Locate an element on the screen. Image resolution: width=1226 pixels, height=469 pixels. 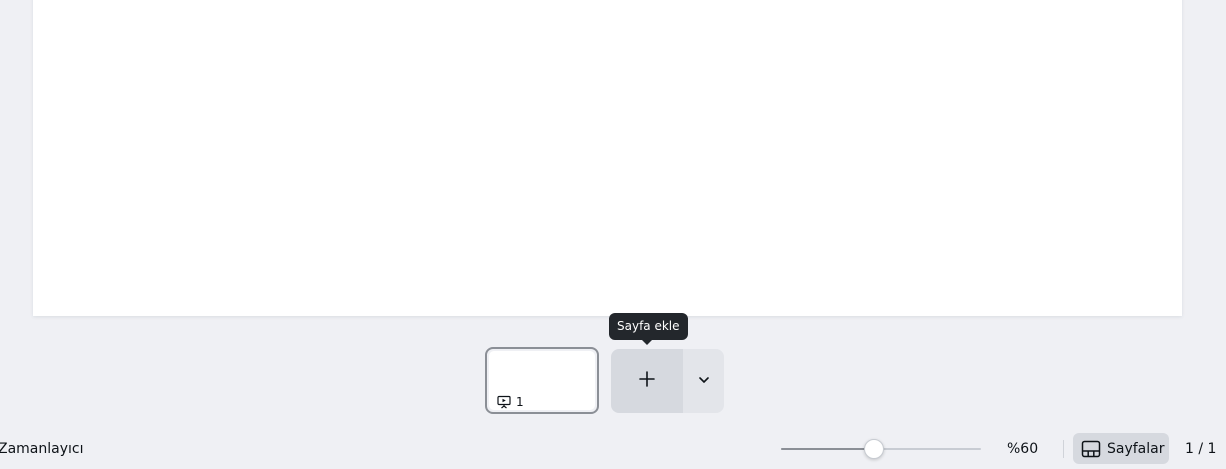
add-page-group is located at coordinates (667, 381).